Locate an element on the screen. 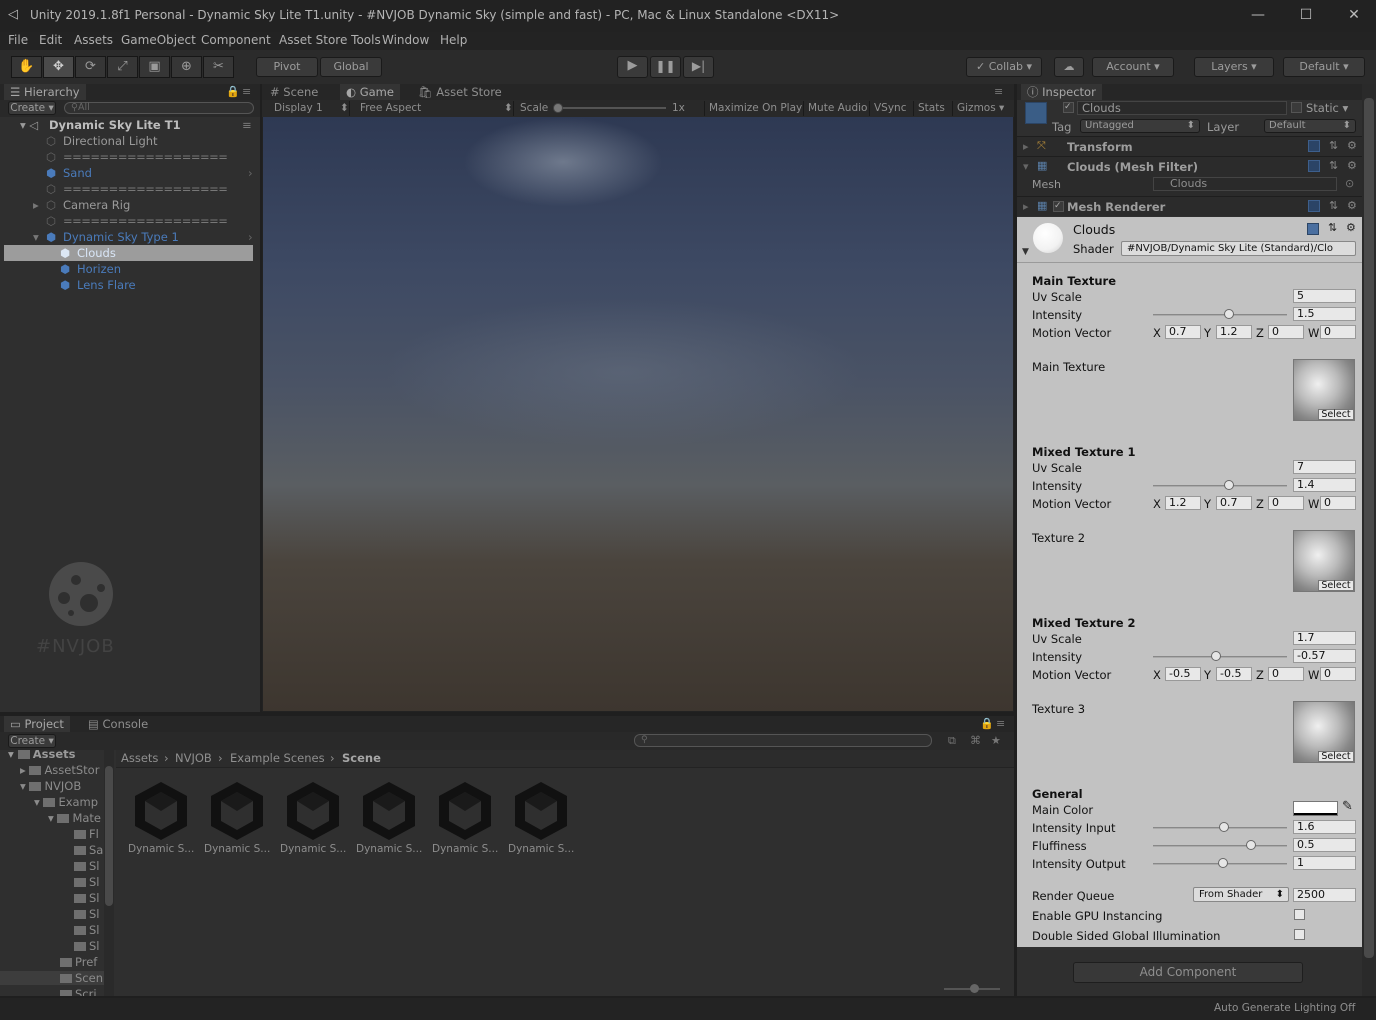  icon-size-slider is located at coordinates (972, 988).